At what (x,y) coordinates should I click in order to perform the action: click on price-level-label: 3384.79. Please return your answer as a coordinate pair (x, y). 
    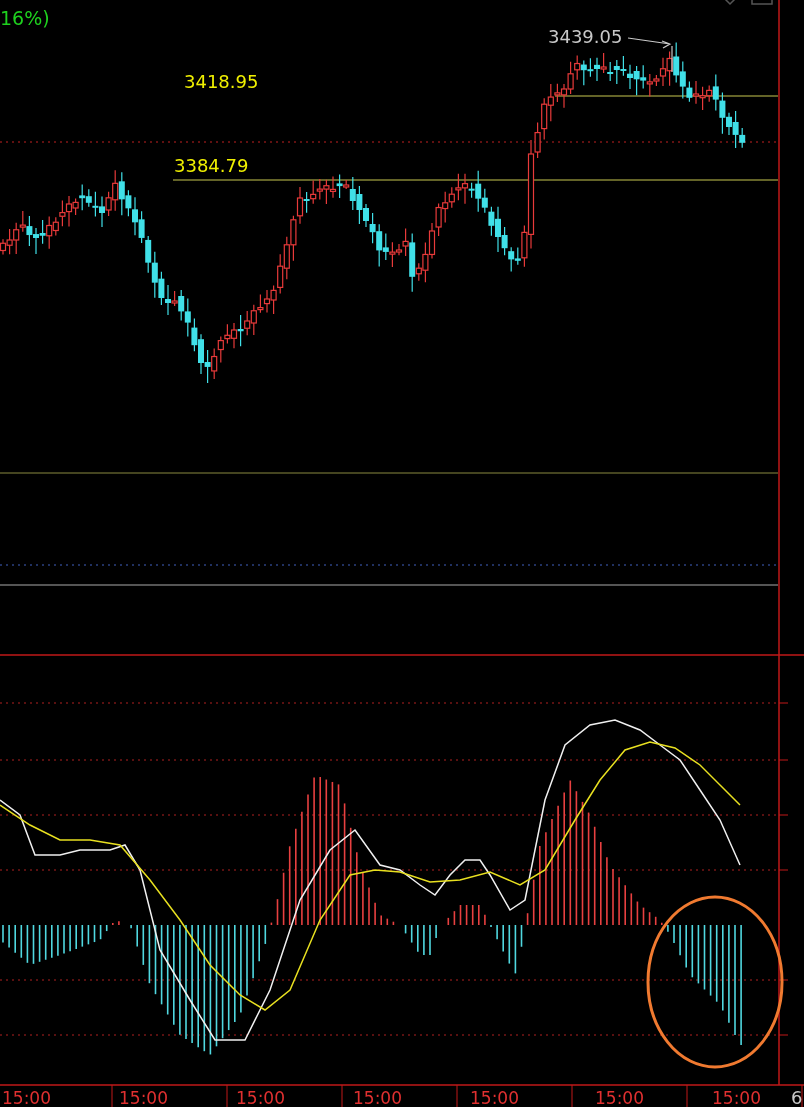
    Looking at the image, I should click on (211, 165).